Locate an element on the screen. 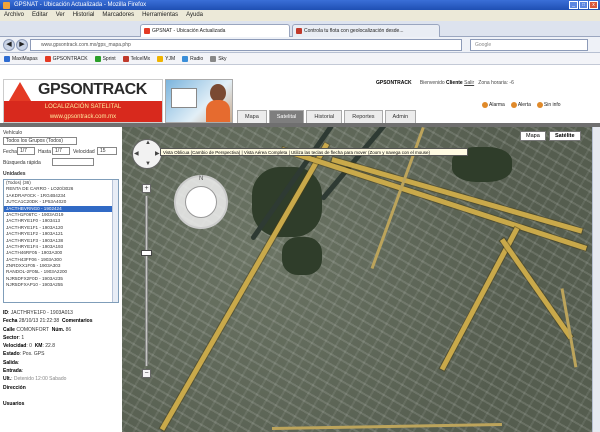 The width and height of the screenshot is (600, 432). info-footer: Usuarios is located at coordinates (14, 403).